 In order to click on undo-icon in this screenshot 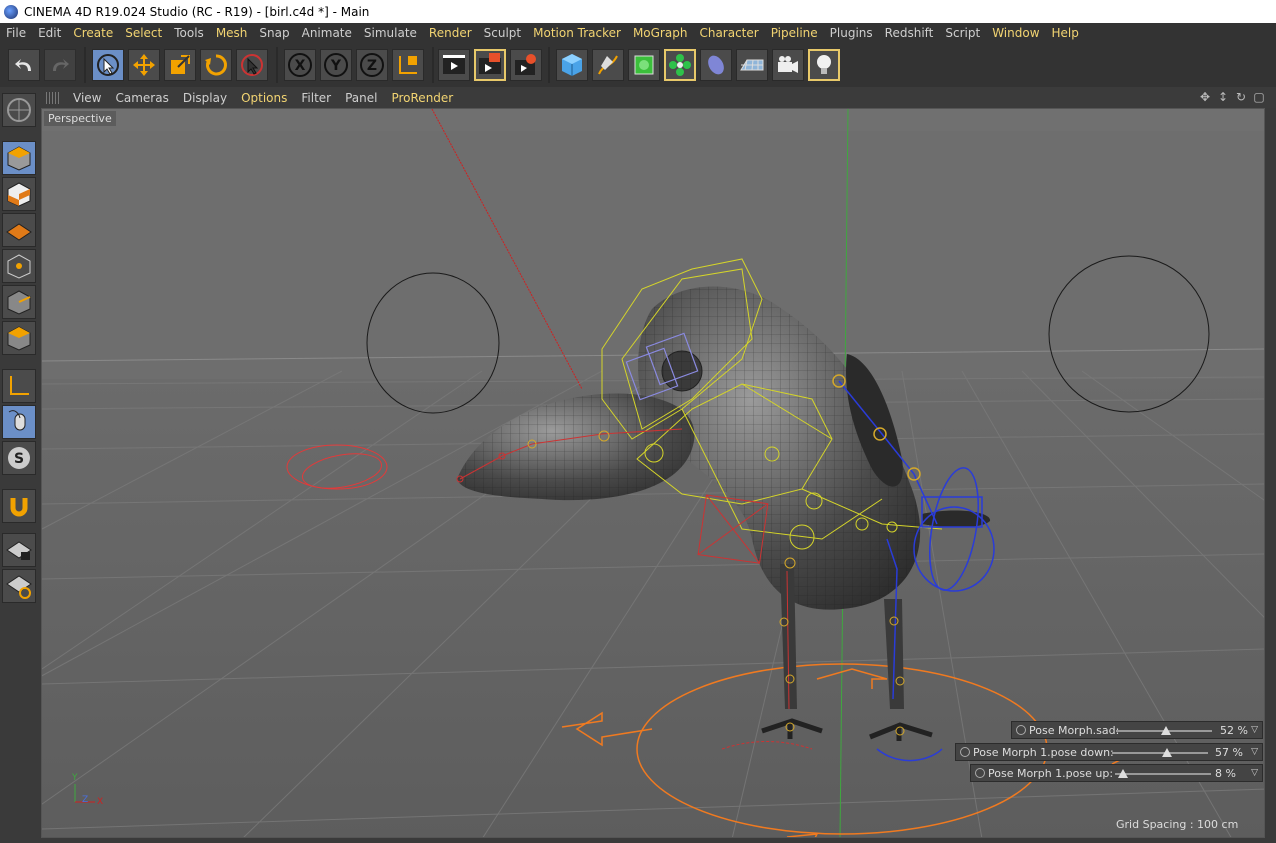, I will do `click(24, 65)`.